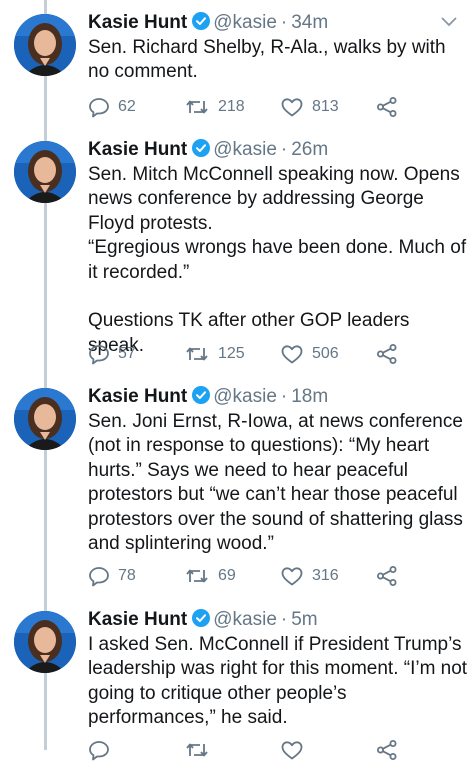 The height and width of the screenshot is (765, 474). What do you see at coordinates (227, 575) in the screenshot?
I see `retweet-count: 69` at bounding box center [227, 575].